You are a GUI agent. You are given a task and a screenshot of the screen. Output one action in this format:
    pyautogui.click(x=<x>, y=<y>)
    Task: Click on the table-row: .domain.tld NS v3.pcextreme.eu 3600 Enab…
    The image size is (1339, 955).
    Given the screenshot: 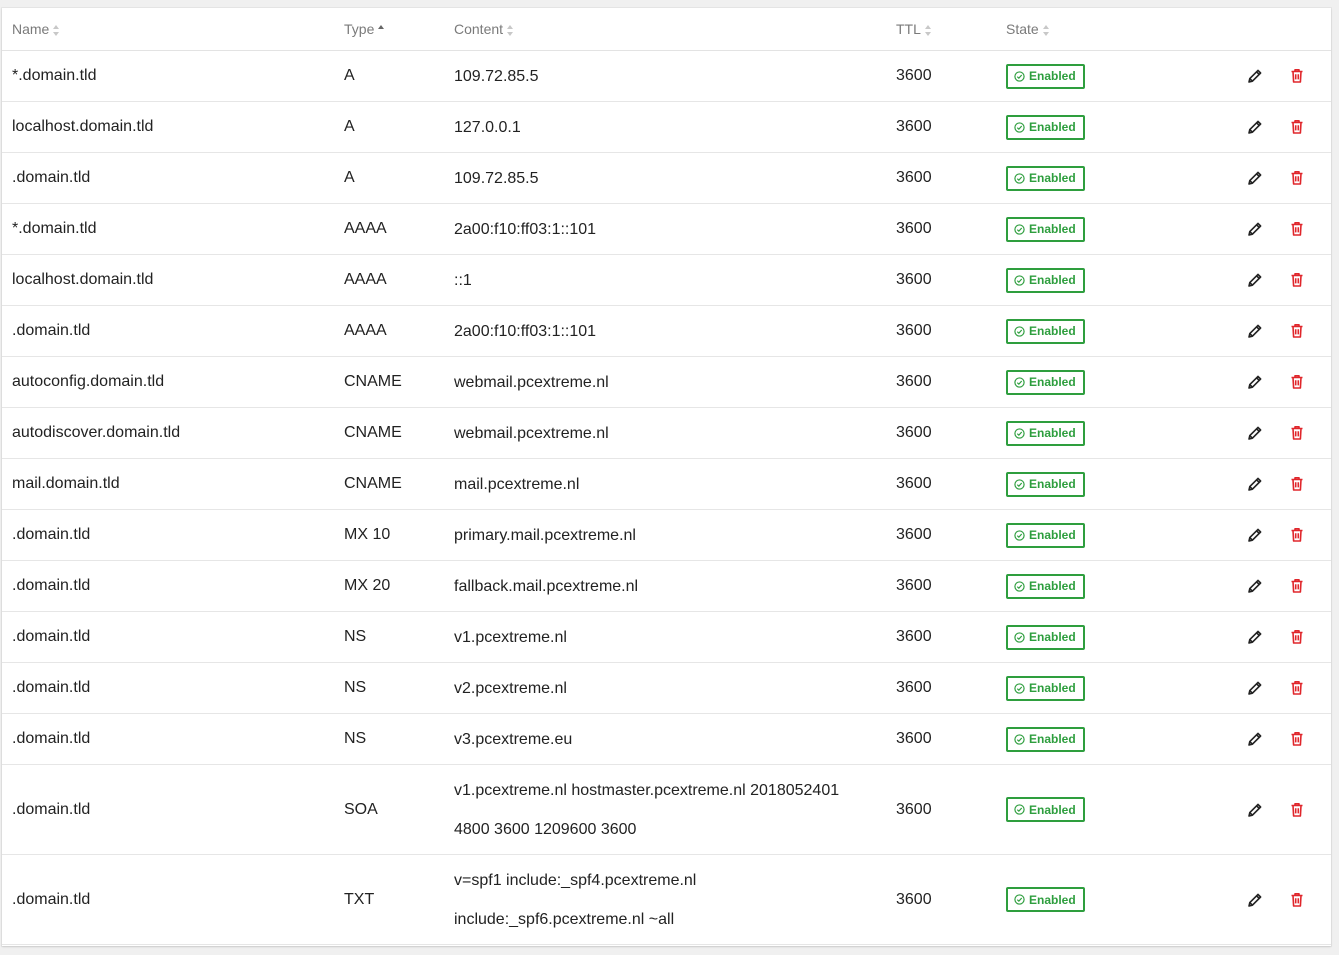 What is the action you would take?
    pyautogui.click(x=666, y=739)
    